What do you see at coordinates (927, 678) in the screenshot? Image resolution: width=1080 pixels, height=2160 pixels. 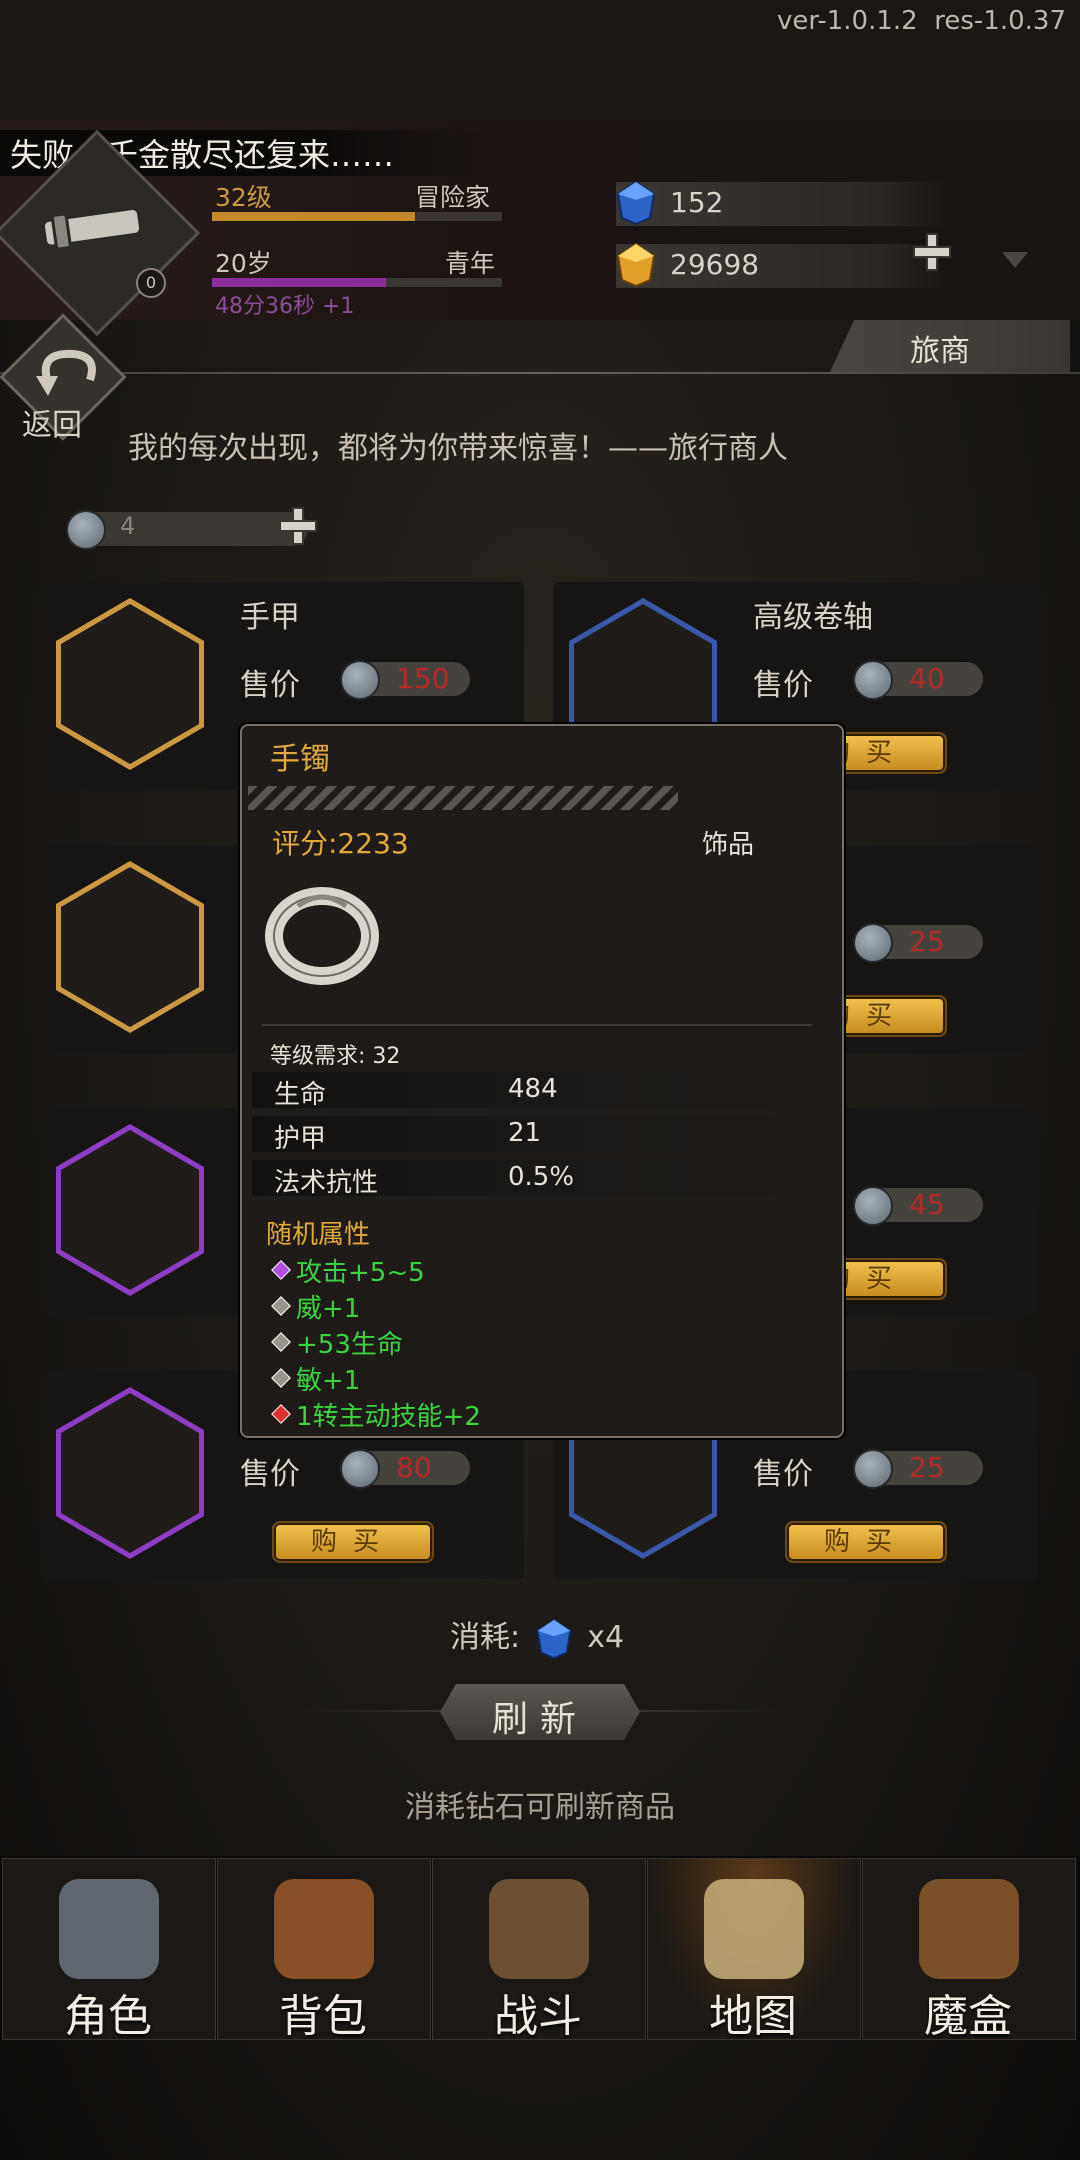 I see `price-value: 40` at bounding box center [927, 678].